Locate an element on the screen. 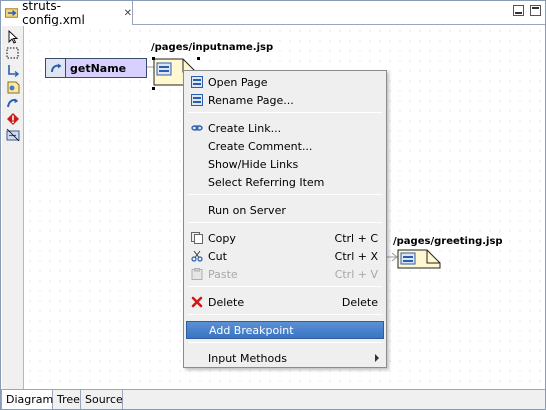  red-x-icon is located at coordinates (197, 302).